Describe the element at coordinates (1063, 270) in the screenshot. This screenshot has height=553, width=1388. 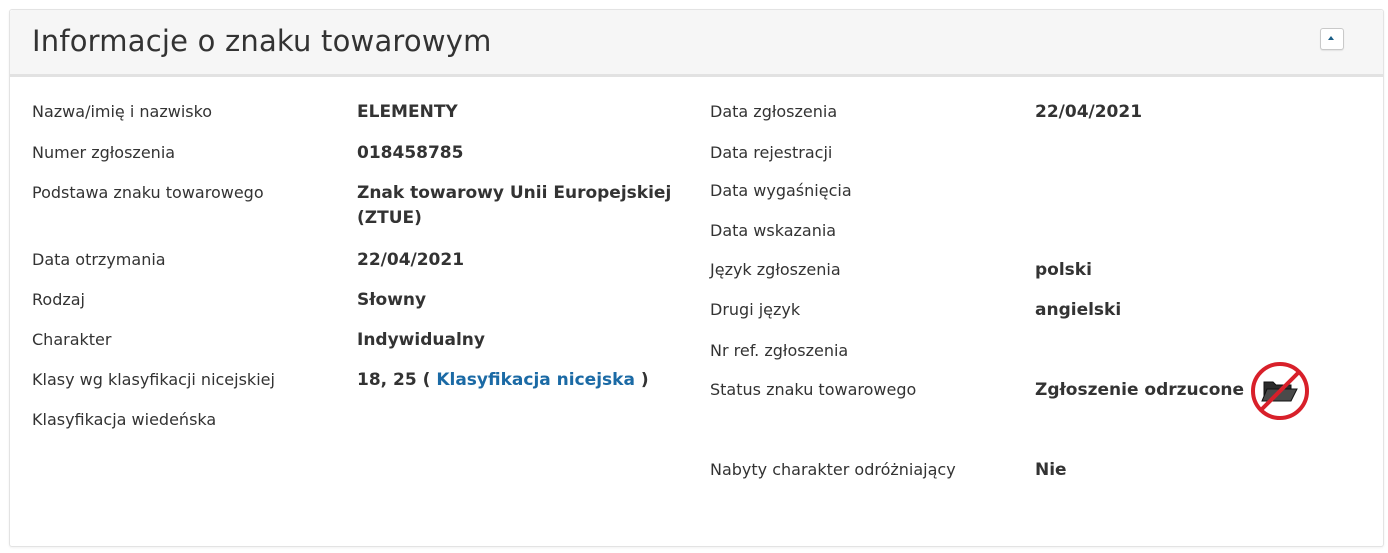
I see `filing-language-value: polski` at that location.